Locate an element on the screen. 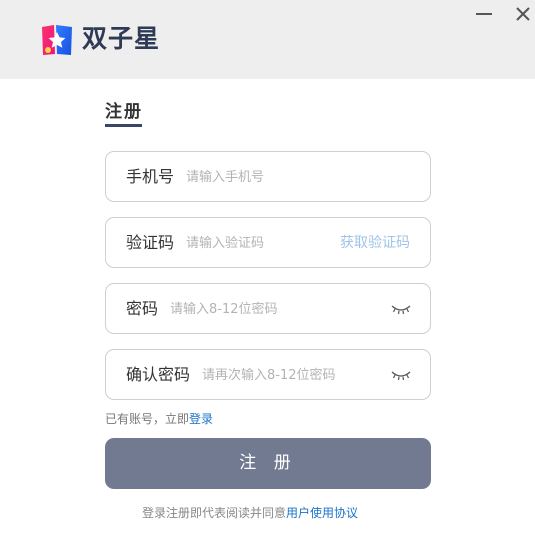  phone-field: 手机号 is located at coordinates (268, 176).